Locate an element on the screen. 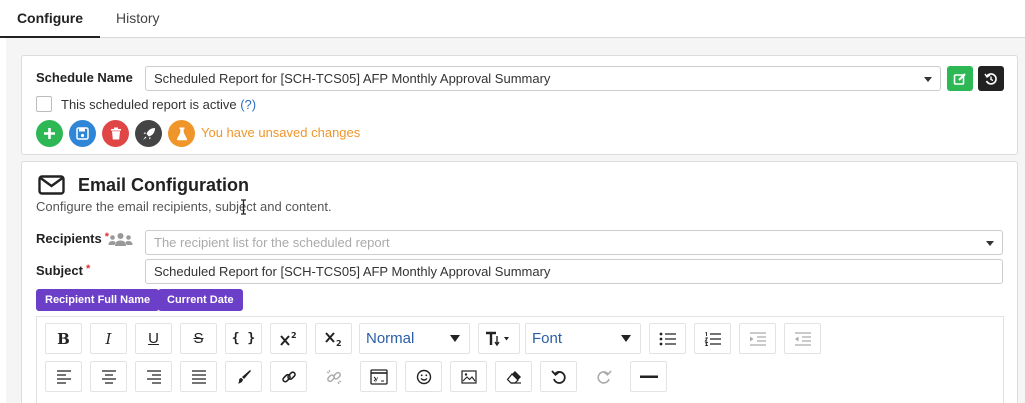 The width and height of the screenshot is (1025, 403). users-icon is located at coordinates (120, 239).